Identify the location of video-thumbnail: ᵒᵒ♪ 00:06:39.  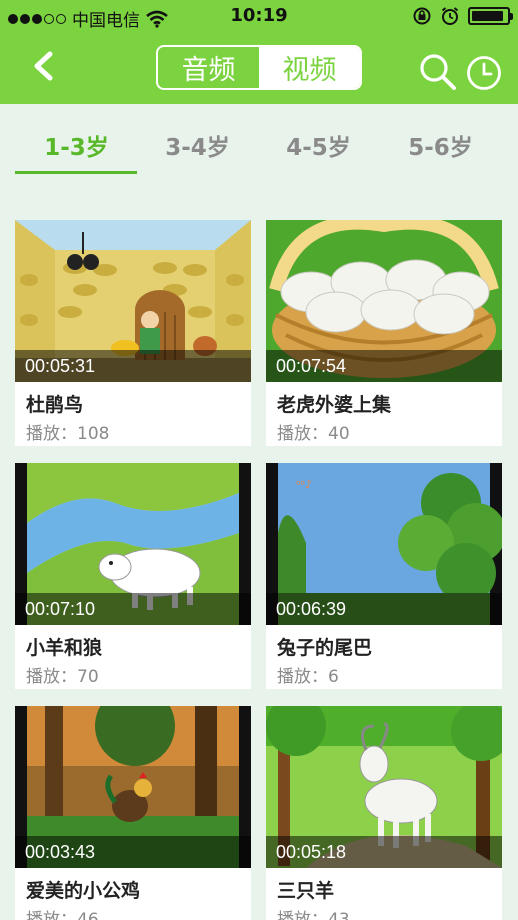
(384, 544).